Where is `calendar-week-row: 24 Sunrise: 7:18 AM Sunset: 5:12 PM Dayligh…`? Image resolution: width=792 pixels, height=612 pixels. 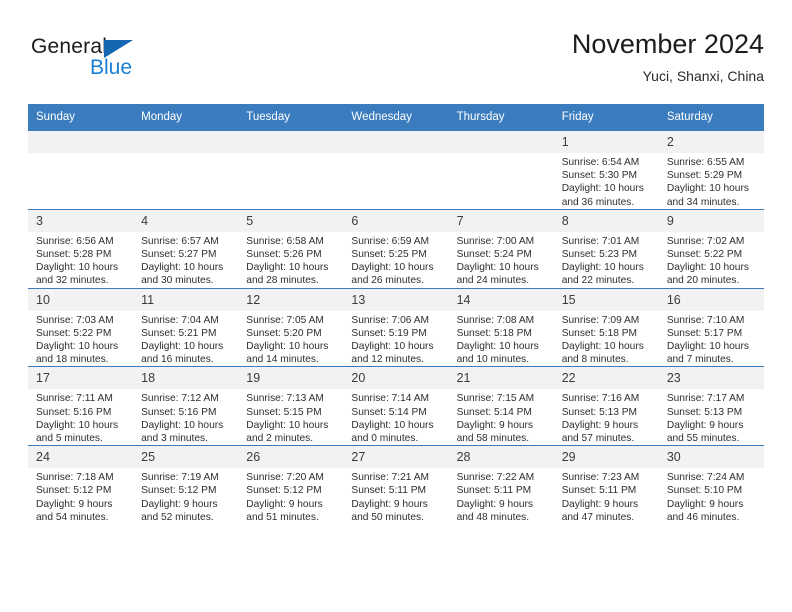
calendar-week-row: 24 Sunrise: 7:18 AM Sunset: 5:12 PM Dayligh… is located at coordinates (396, 485).